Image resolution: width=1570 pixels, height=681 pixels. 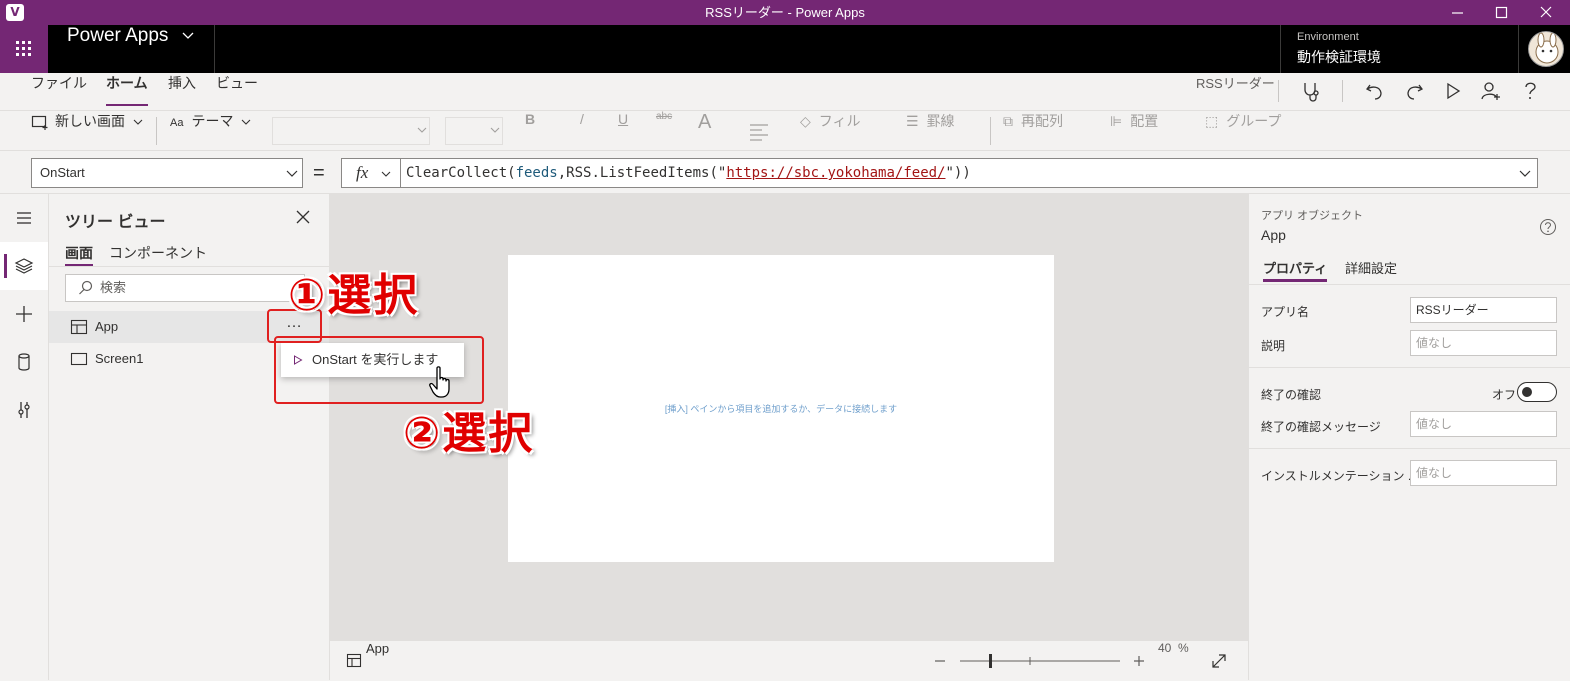 What do you see at coordinates (1483, 473) in the screenshot?
I see `instrumentation-field: 値なし` at bounding box center [1483, 473].